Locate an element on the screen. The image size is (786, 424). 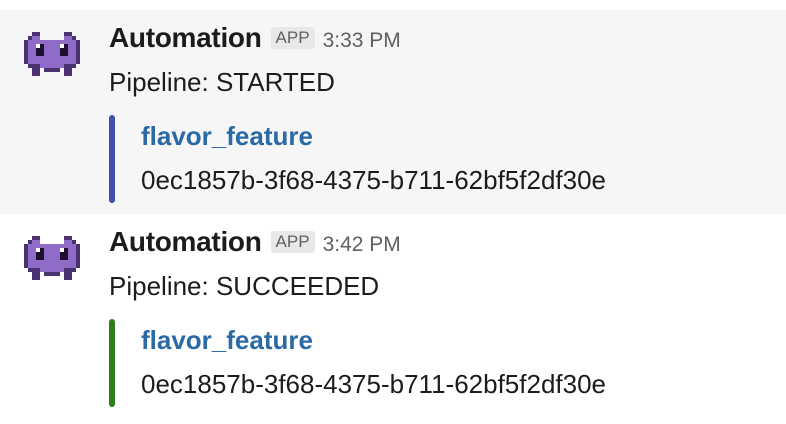
message-text: Pipeline: STARTED is located at coordinates (222, 82).